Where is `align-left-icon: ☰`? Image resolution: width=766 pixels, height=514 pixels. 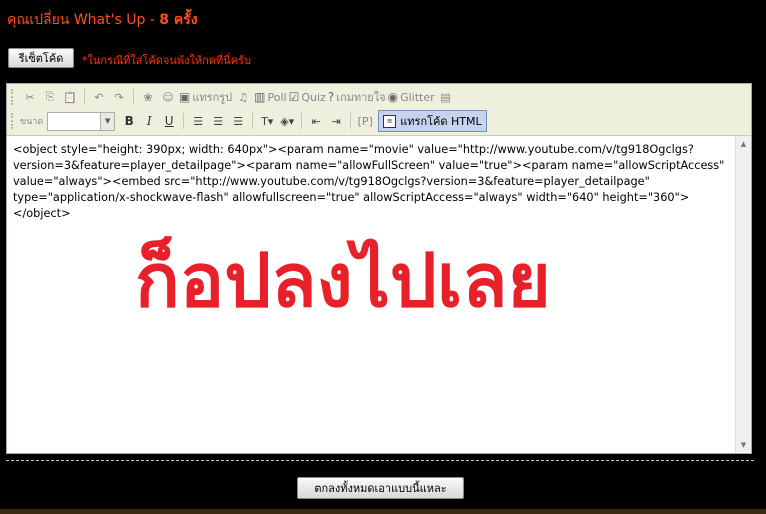 align-left-icon: ☰ is located at coordinates (198, 121).